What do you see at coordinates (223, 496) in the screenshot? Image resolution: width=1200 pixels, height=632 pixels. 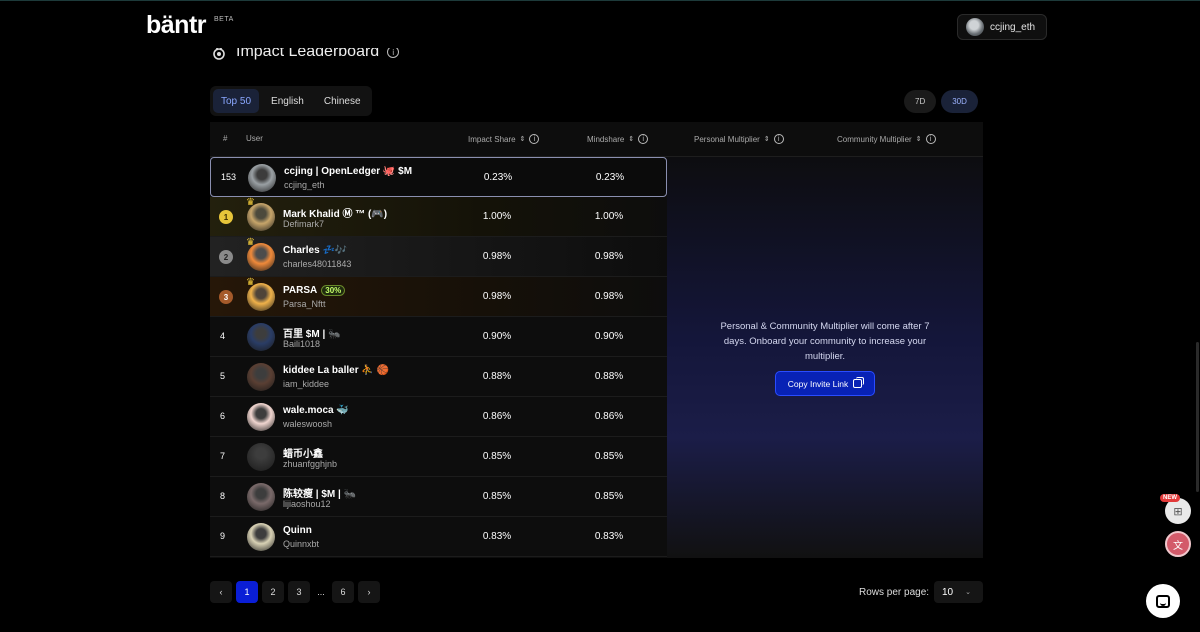 I see `rank-number: 8` at bounding box center [223, 496].